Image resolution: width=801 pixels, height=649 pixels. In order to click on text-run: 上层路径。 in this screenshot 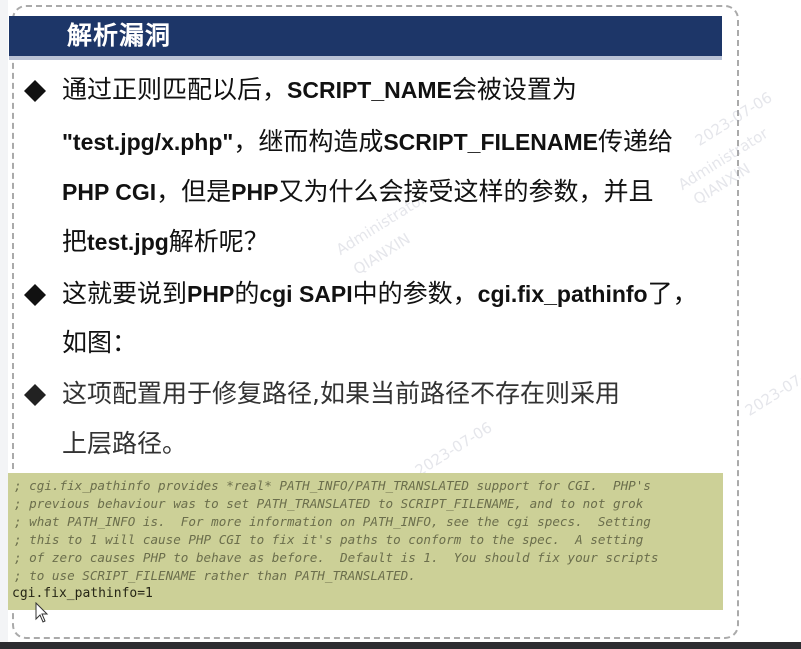, I will do `click(125, 443)`.